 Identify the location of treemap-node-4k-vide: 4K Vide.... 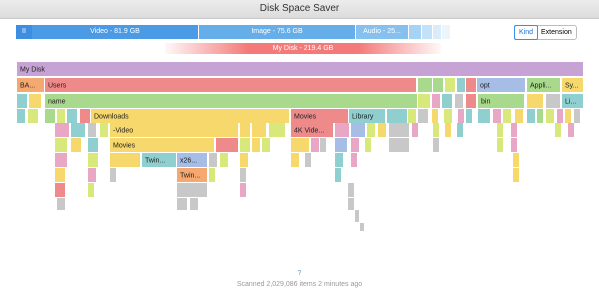
(312, 130).